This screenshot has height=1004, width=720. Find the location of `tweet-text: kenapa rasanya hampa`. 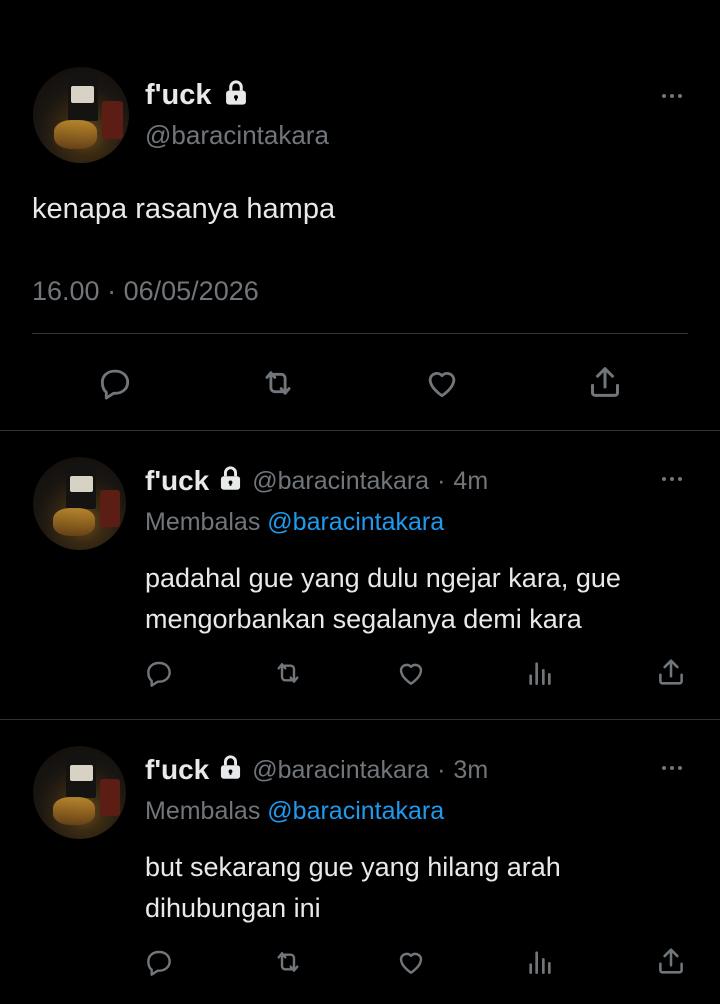

tweet-text: kenapa rasanya hampa is located at coordinates (184, 209).